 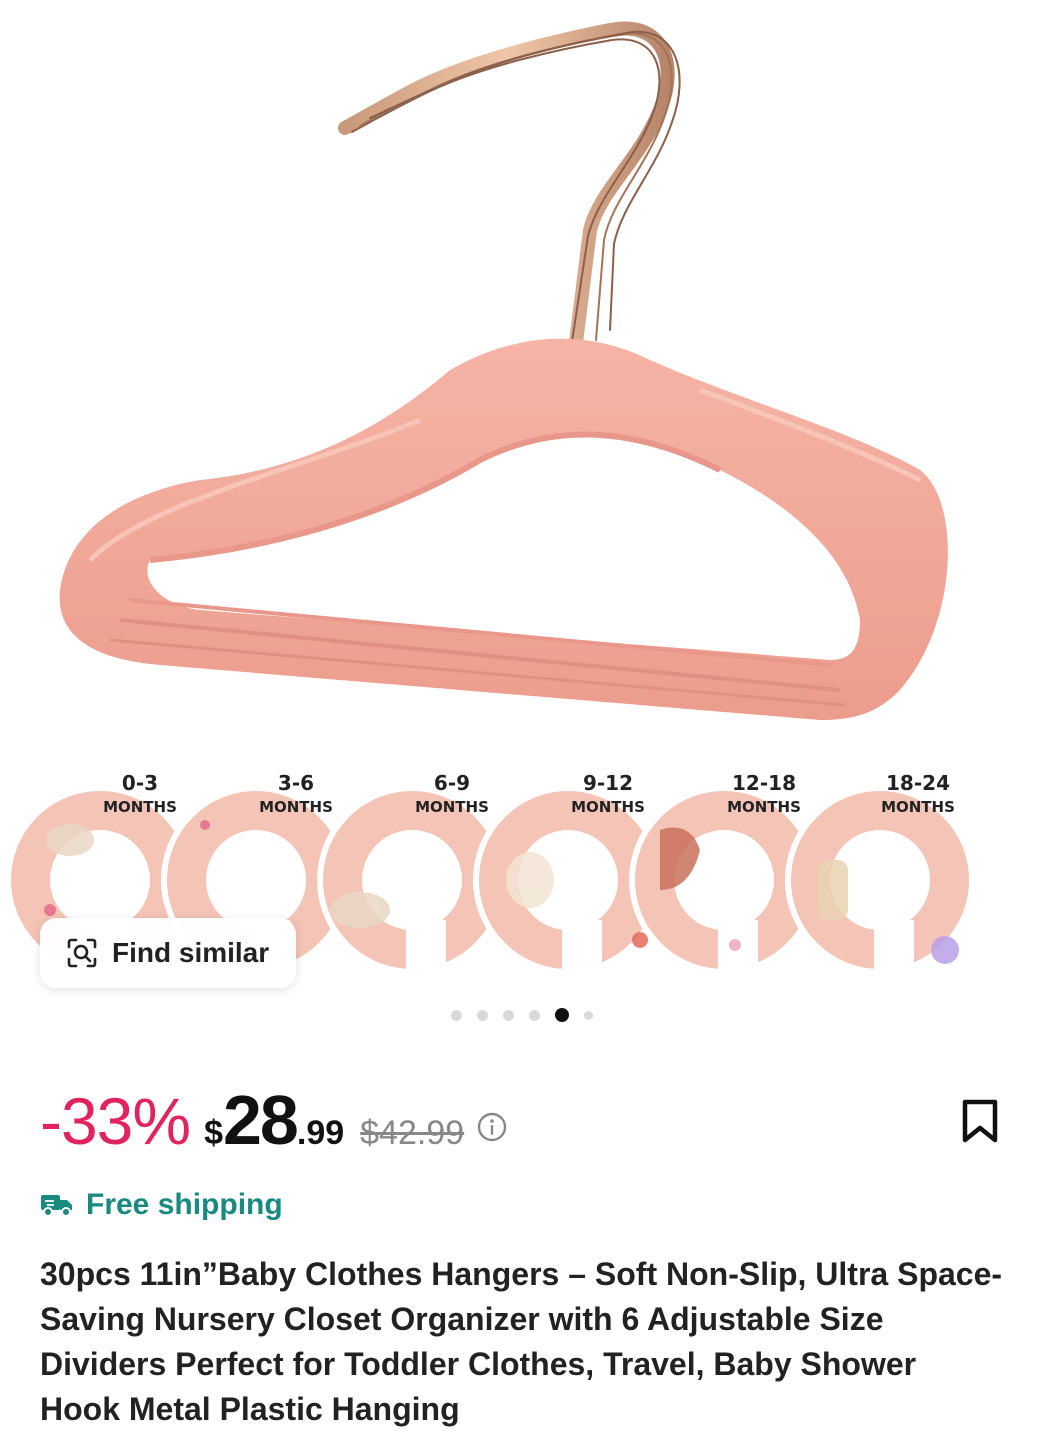 What do you see at coordinates (608, 783) in the screenshot?
I see `divider-range: 9-12` at bounding box center [608, 783].